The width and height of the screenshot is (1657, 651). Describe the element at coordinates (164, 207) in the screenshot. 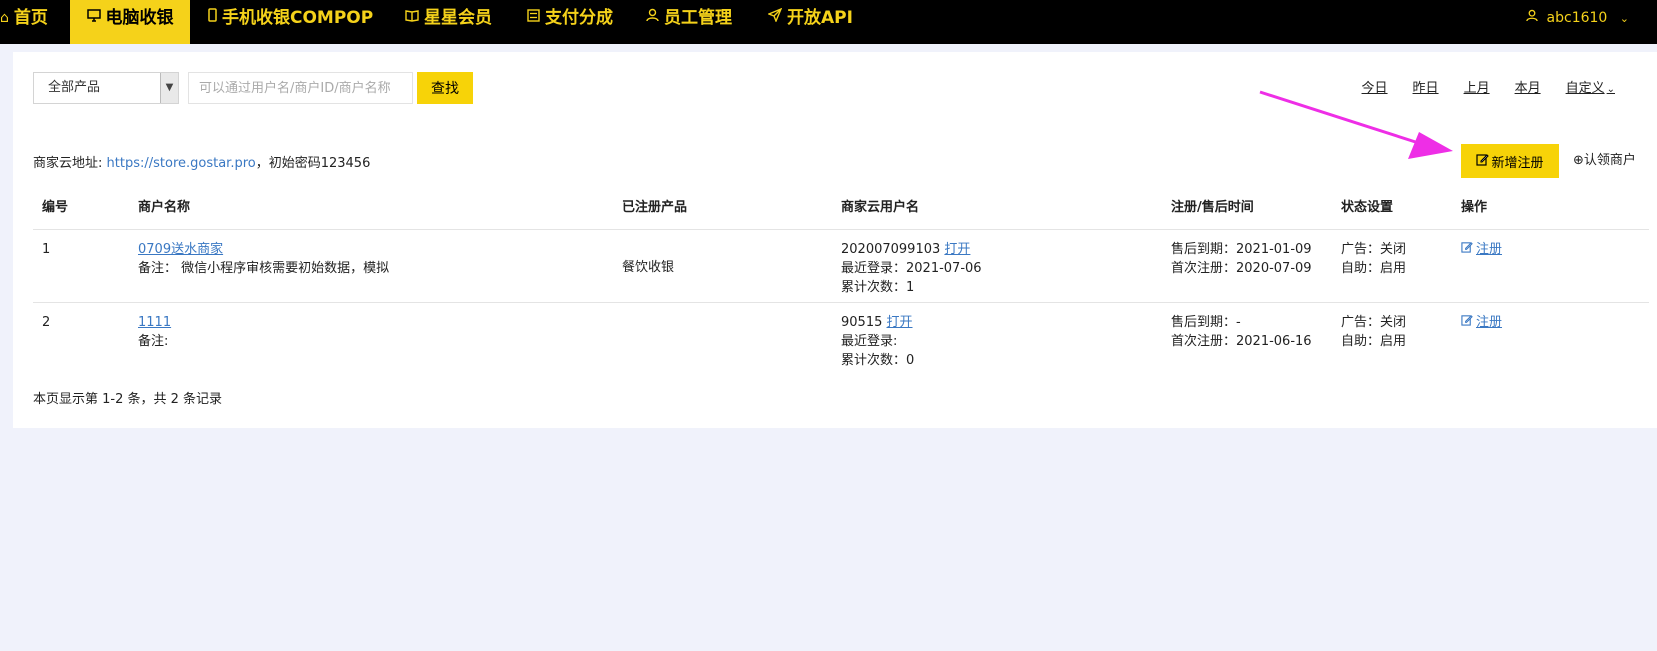

I see `header-merchant-name: 商户名称` at that location.